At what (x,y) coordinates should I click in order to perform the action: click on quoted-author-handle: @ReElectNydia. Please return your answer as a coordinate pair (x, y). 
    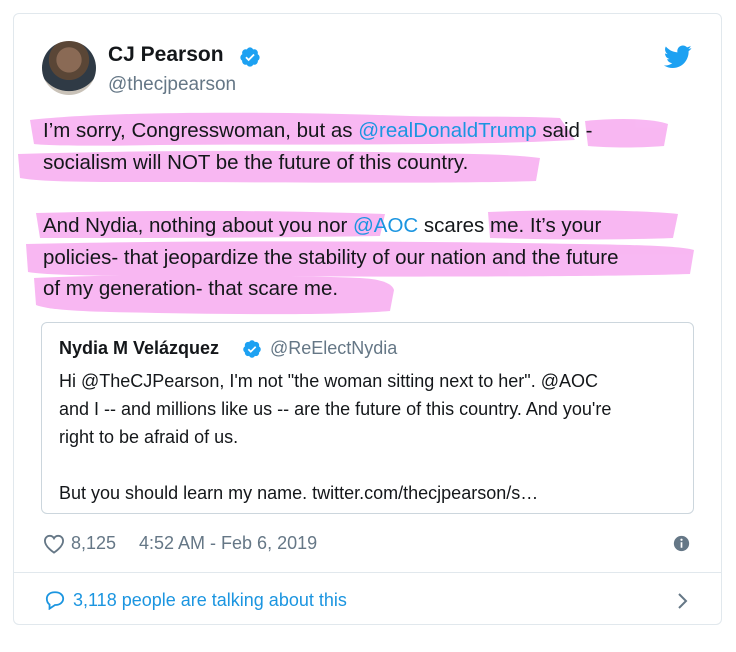
    Looking at the image, I should click on (333, 348).